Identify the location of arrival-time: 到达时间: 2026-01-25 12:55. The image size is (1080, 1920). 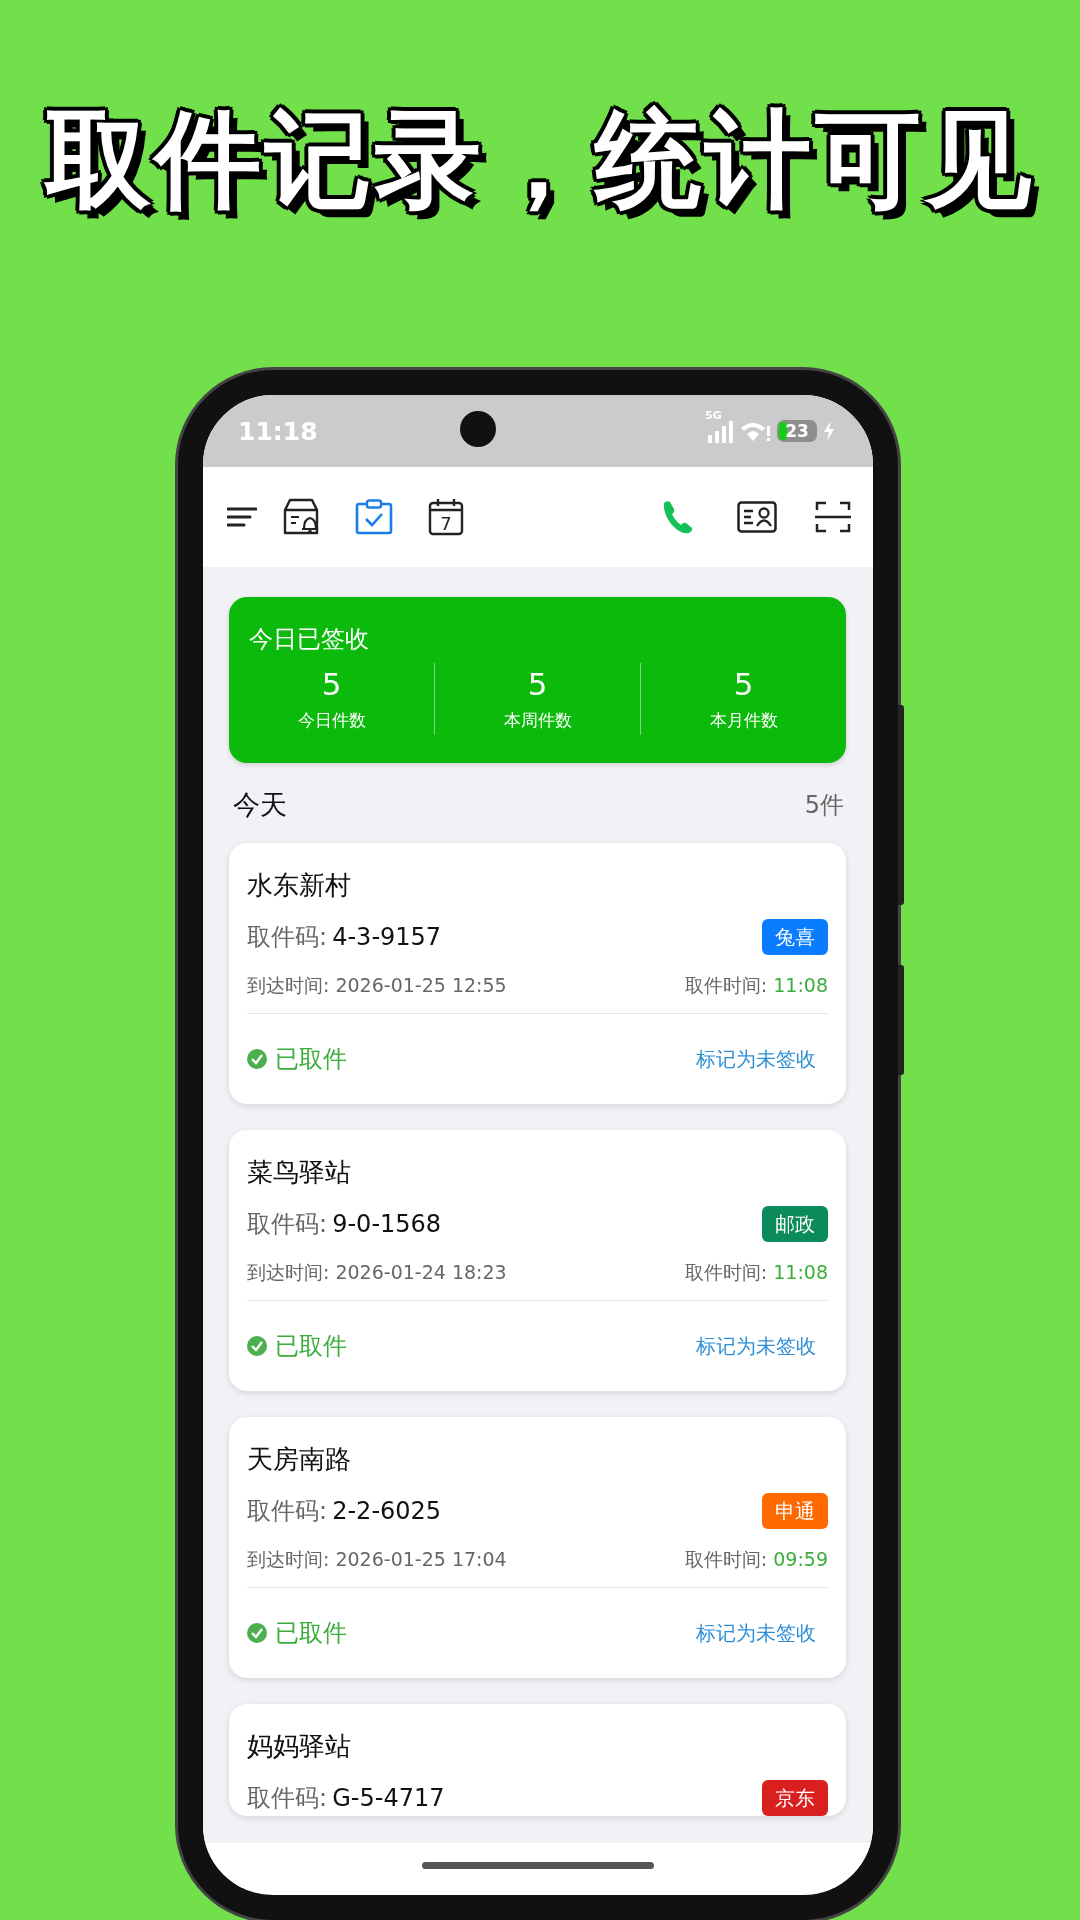
(377, 985).